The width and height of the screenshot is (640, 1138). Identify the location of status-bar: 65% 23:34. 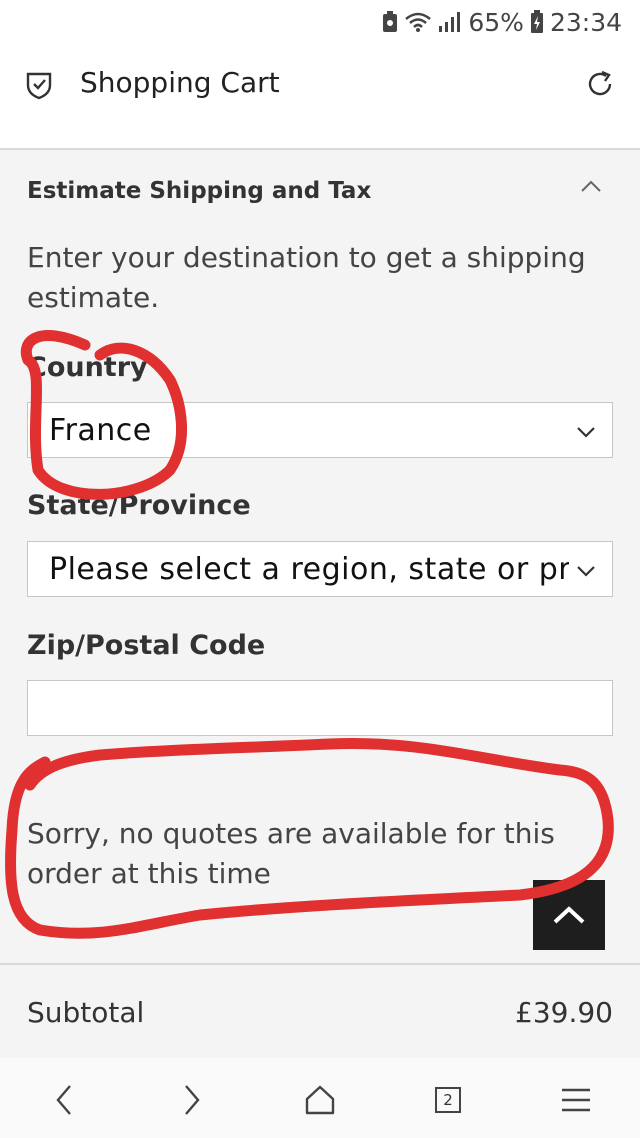
(320, 22).